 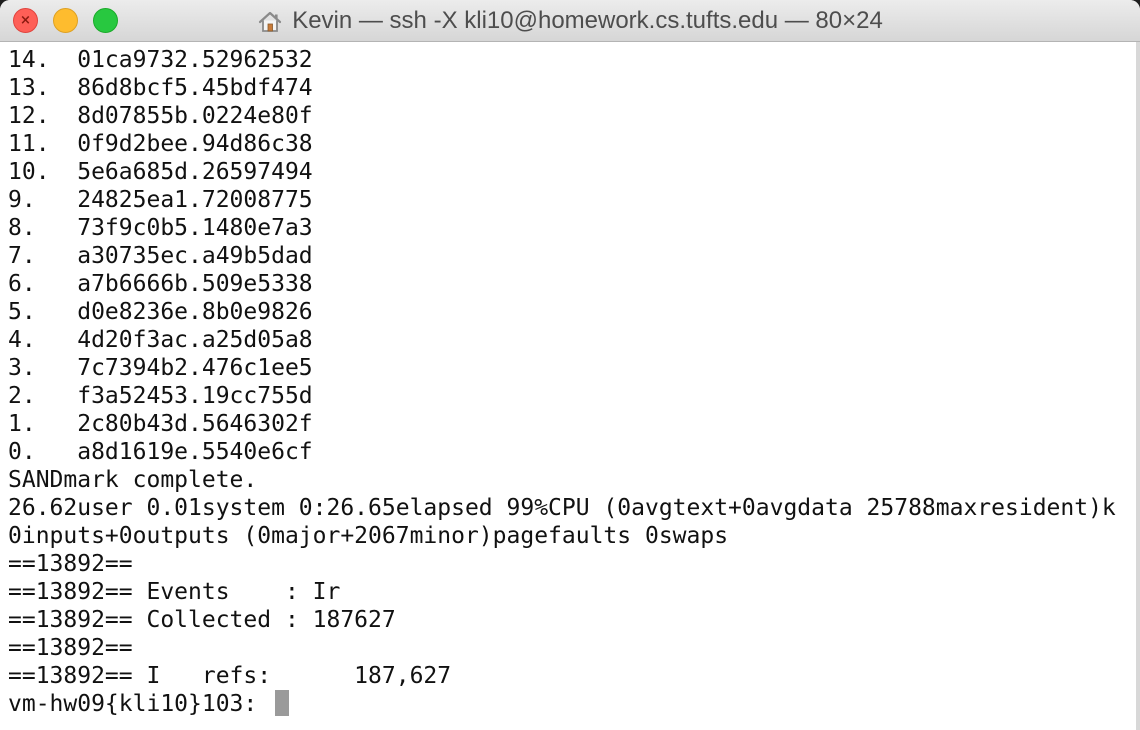 What do you see at coordinates (160, 312) in the screenshot?
I see `terminal-line: 5. d0e8236e.8b0e9826` at bounding box center [160, 312].